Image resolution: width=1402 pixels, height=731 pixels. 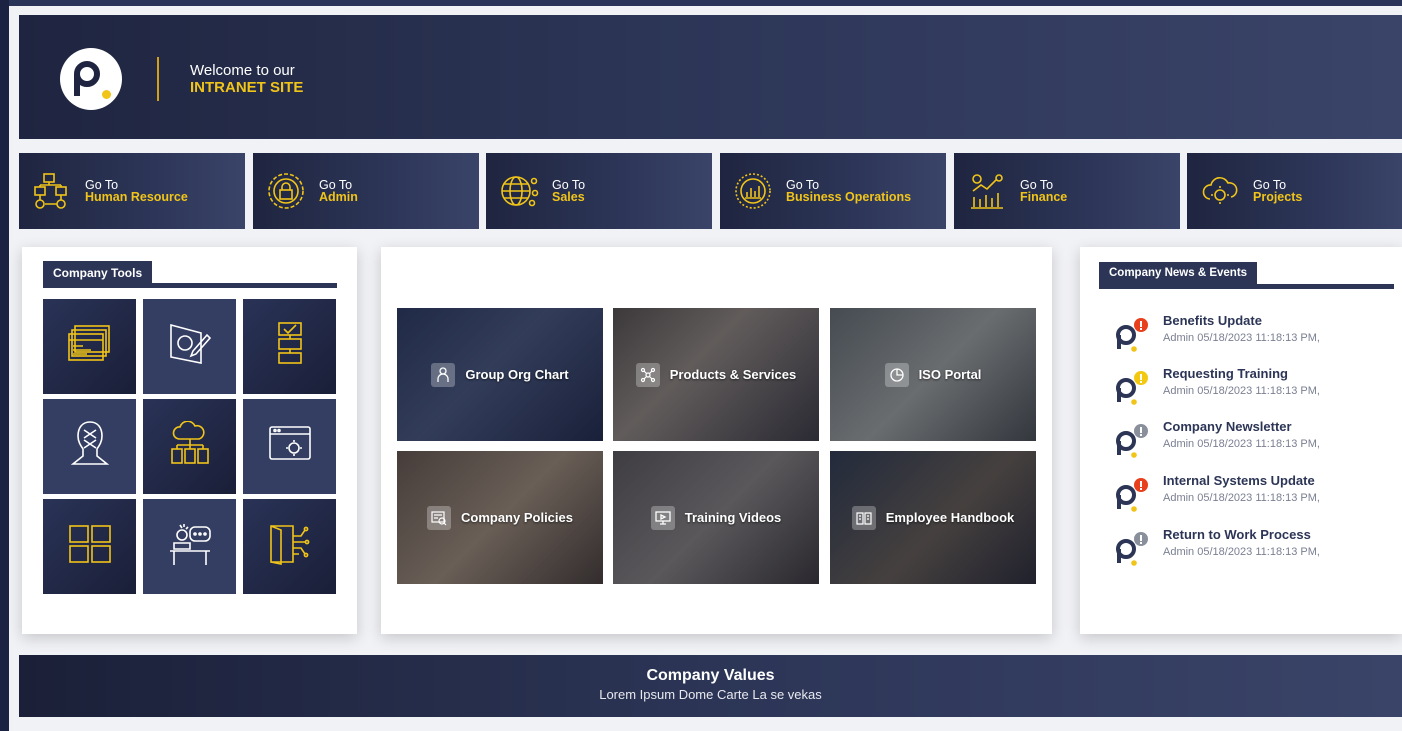 What do you see at coordinates (338, 197) in the screenshot?
I see `department-name: Admin` at bounding box center [338, 197].